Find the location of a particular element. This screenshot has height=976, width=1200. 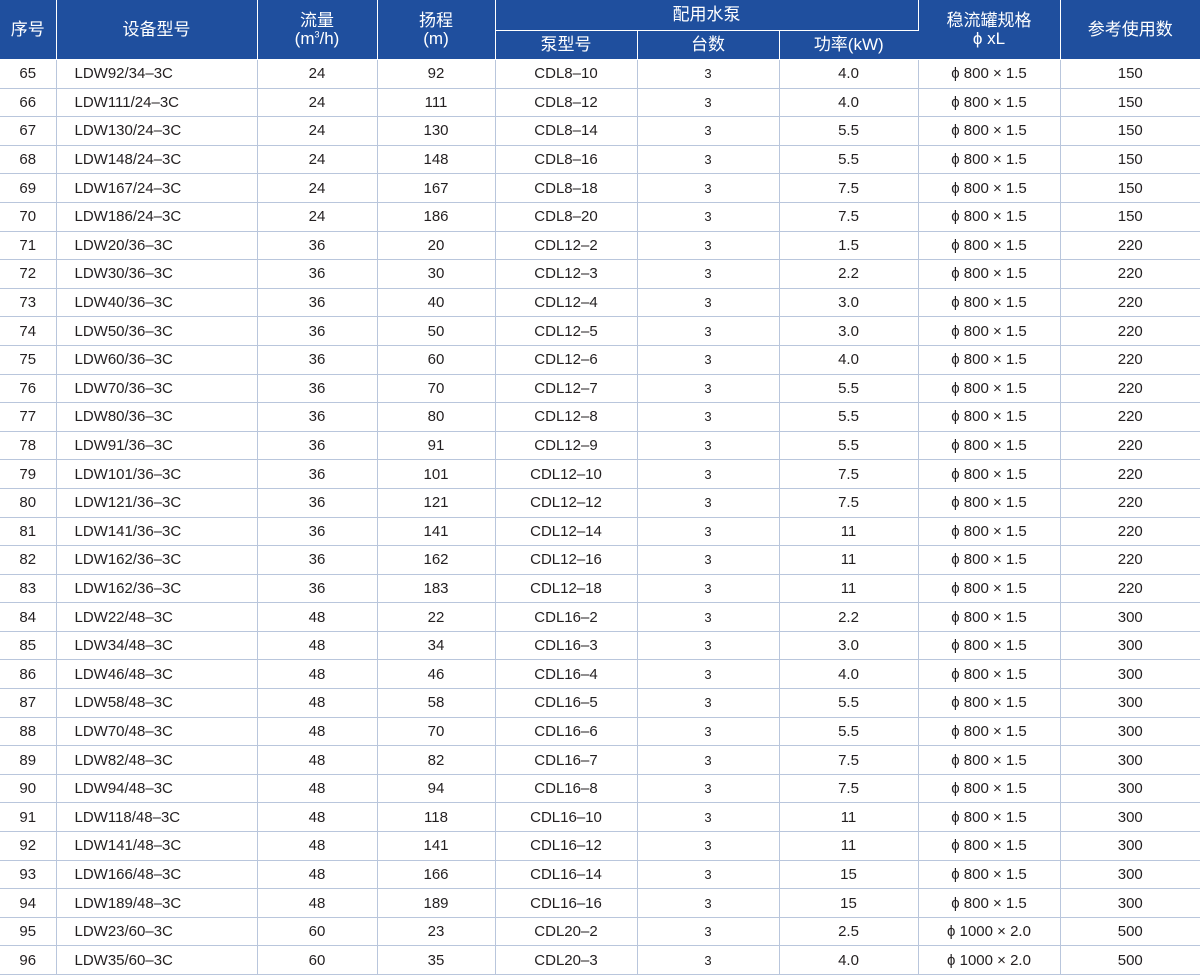

cell-head: 166 is located at coordinates (436, 875).